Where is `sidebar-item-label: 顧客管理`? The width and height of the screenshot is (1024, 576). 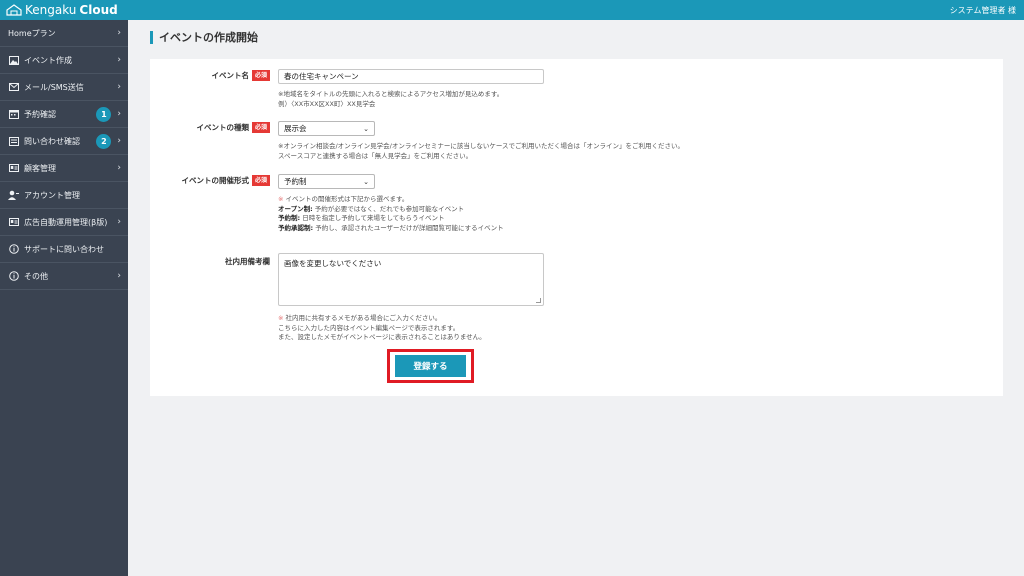 sidebar-item-label: 顧客管理 is located at coordinates (40, 168).